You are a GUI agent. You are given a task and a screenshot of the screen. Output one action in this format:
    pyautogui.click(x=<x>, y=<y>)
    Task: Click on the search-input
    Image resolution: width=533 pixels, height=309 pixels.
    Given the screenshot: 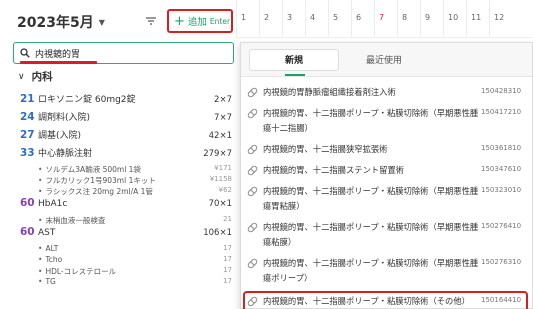 What is the action you would take?
    pyautogui.click(x=125, y=53)
    